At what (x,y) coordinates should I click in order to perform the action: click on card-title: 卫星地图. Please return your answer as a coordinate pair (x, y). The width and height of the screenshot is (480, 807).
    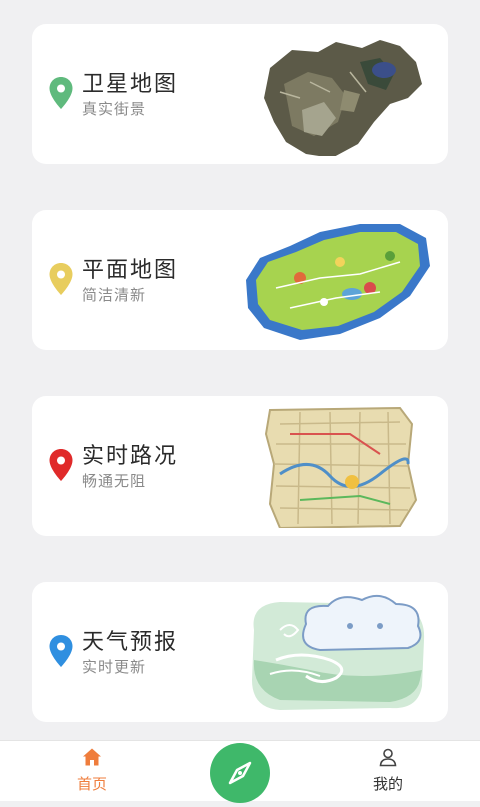
    Looking at the image, I should click on (130, 84).